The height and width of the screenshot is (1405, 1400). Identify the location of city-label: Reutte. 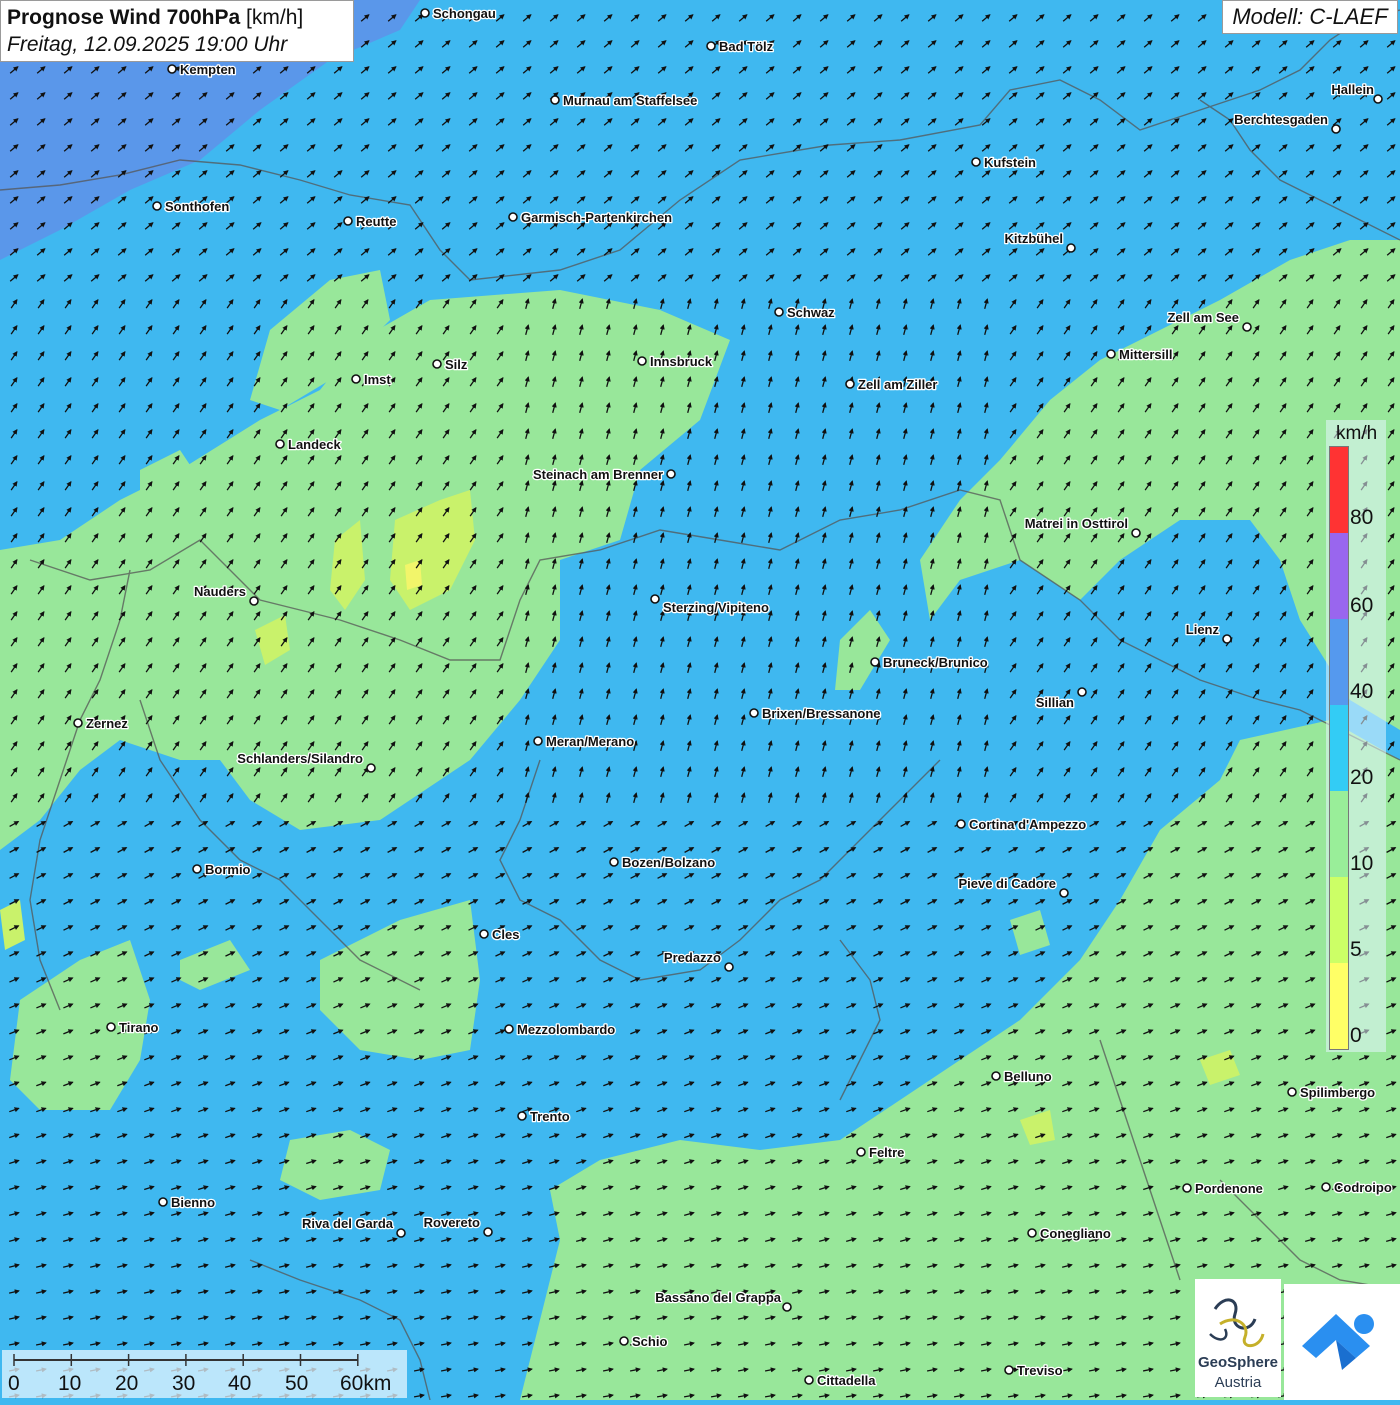
(376, 221).